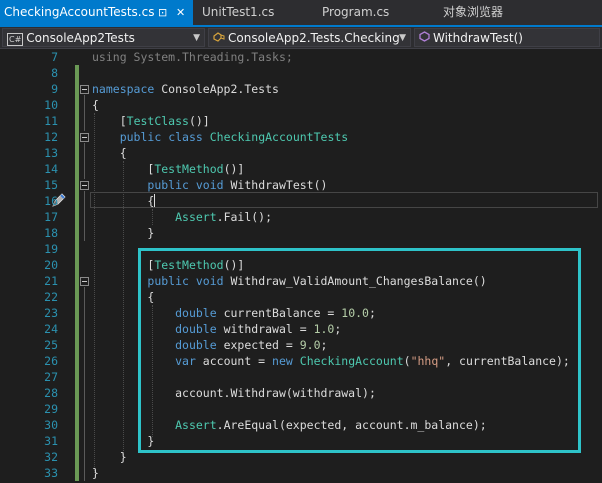 The height and width of the screenshot is (483, 602). I want to click on line-number: 17, so click(51, 217).